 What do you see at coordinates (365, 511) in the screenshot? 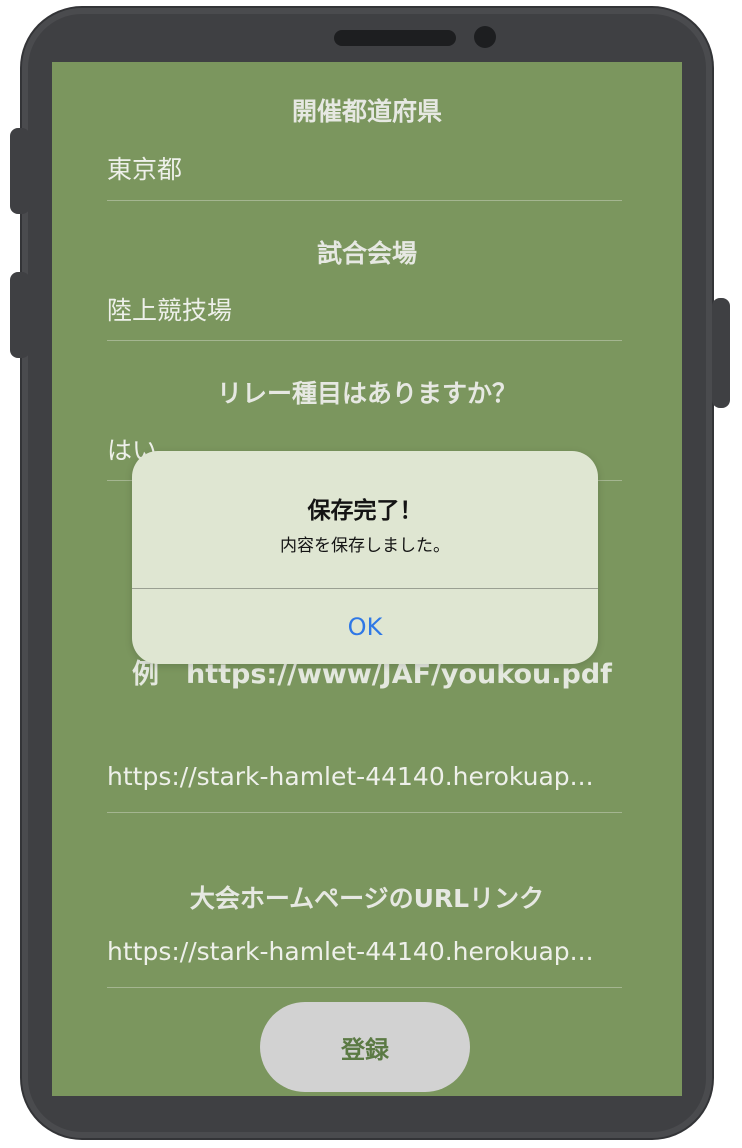
I see `alert-title: 保存完了！` at bounding box center [365, 511].